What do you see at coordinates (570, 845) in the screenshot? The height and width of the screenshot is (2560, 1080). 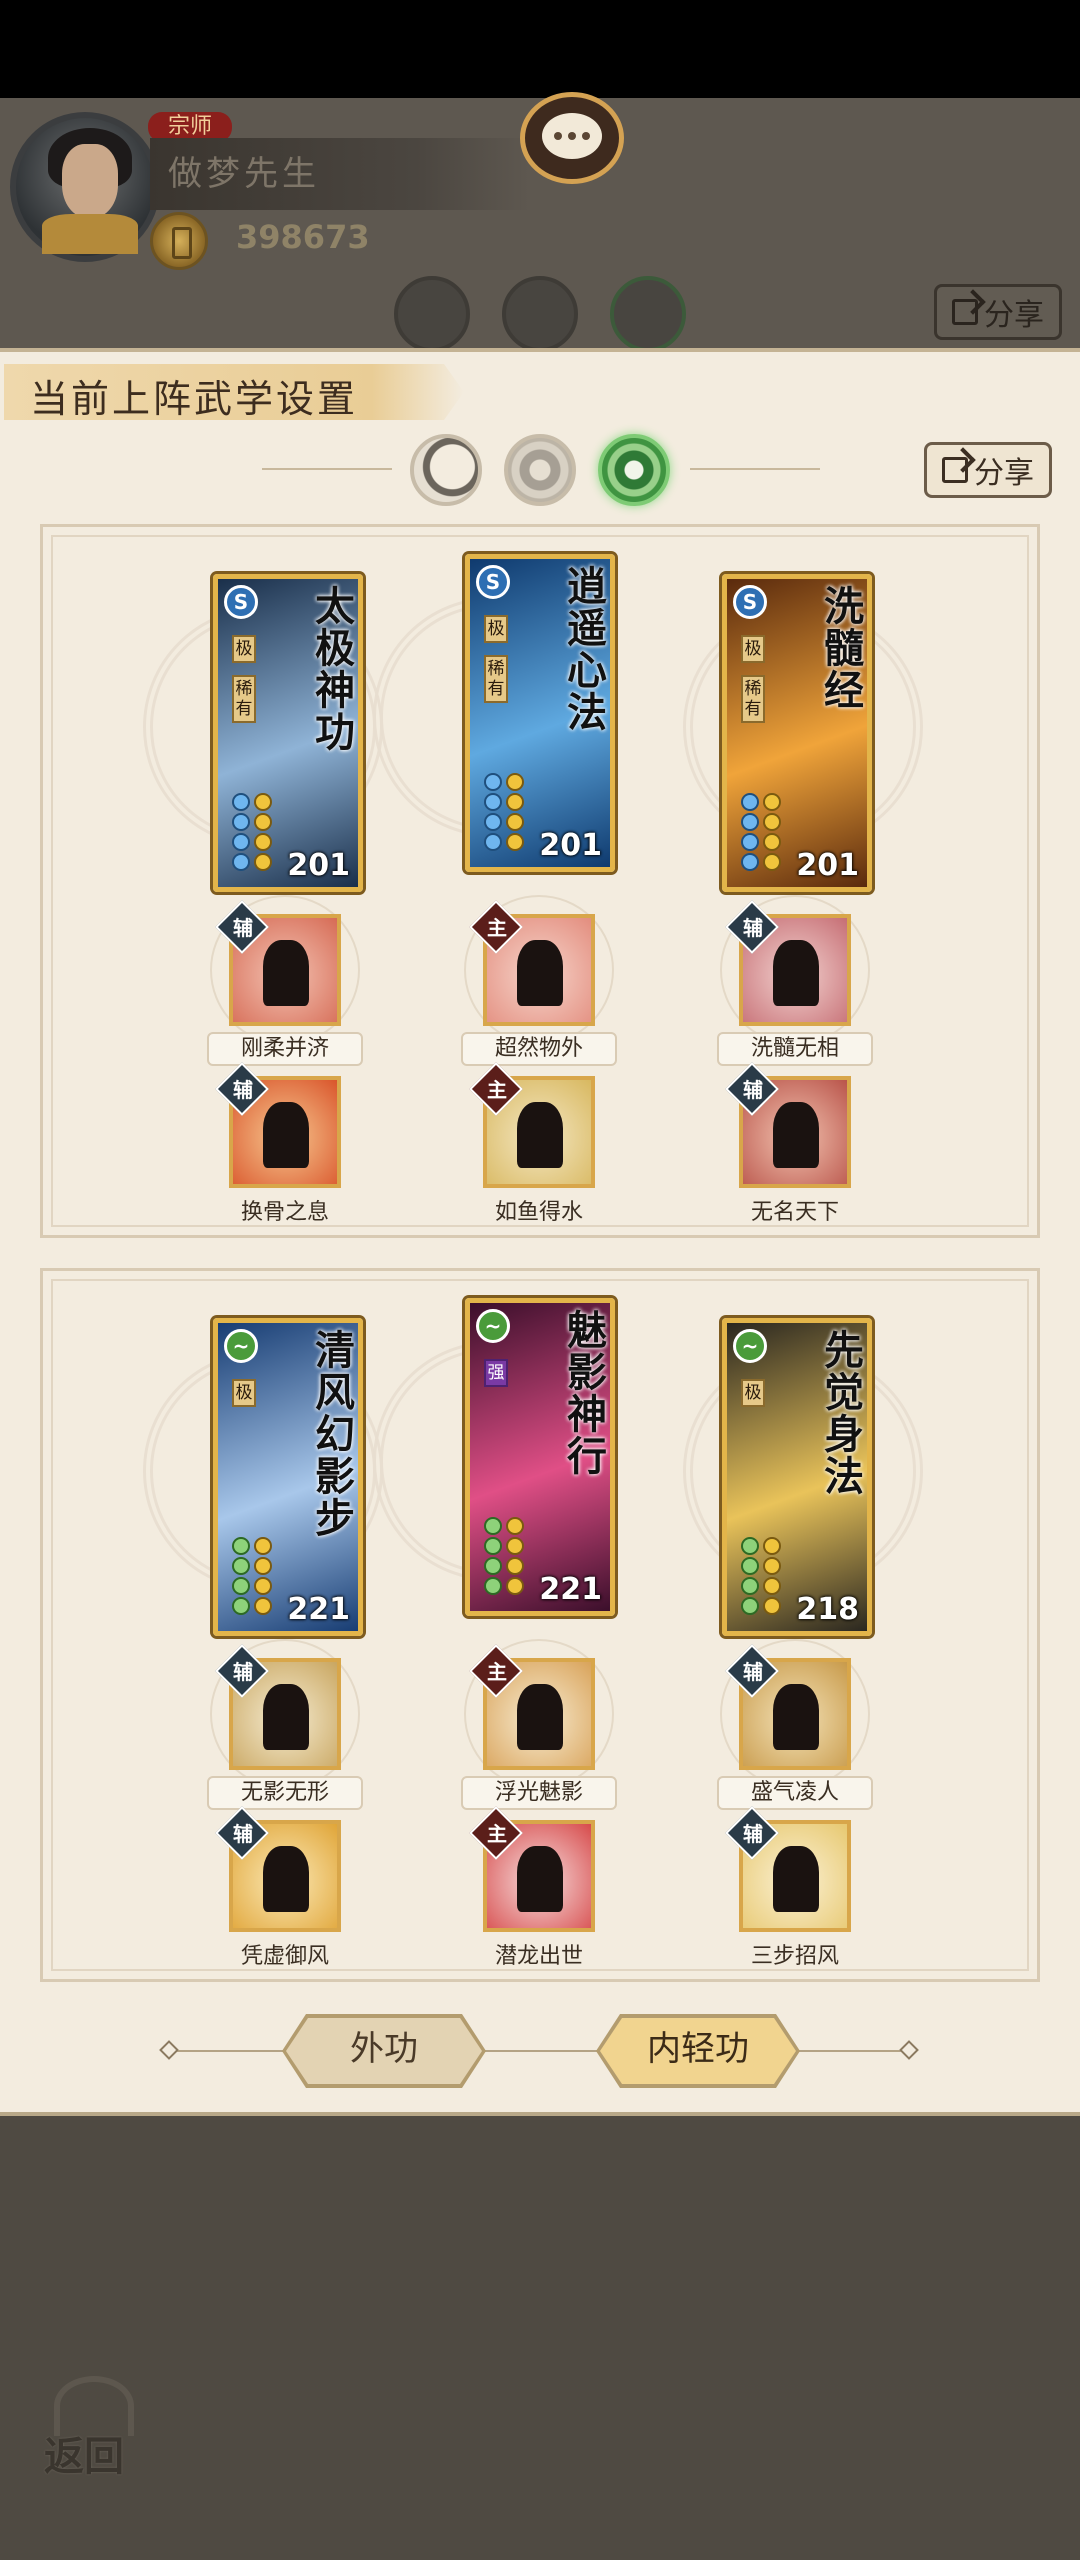 I see `card-level: 201` at bounding box center [570, 845].